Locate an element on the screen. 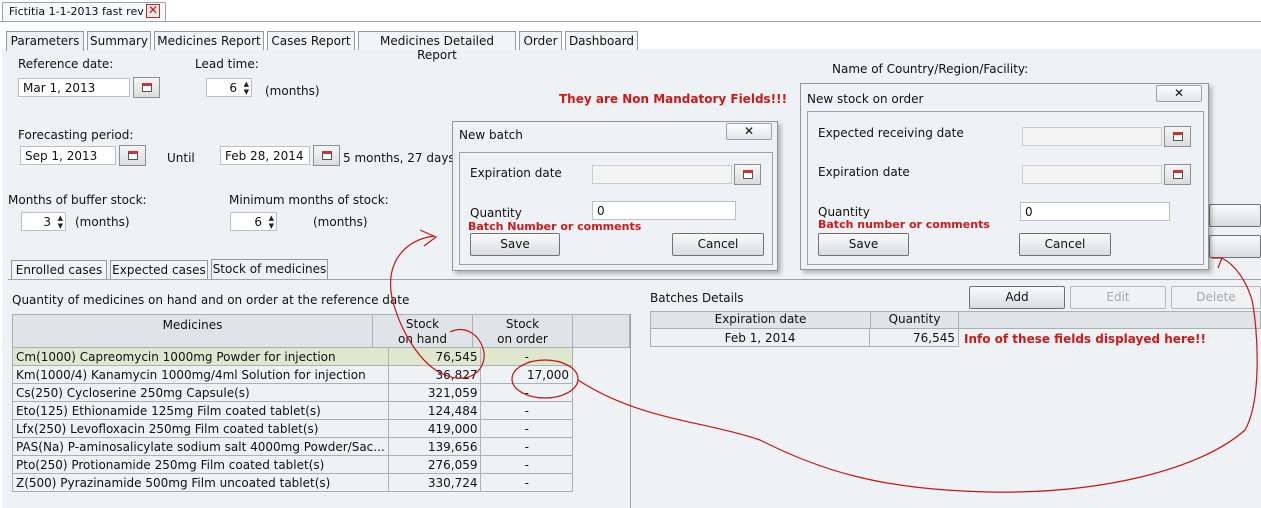 The height and width of the screenshot is (508, 1261). forecast-end-field: Feb 28, 2014 is located at coordinates (265, 155).